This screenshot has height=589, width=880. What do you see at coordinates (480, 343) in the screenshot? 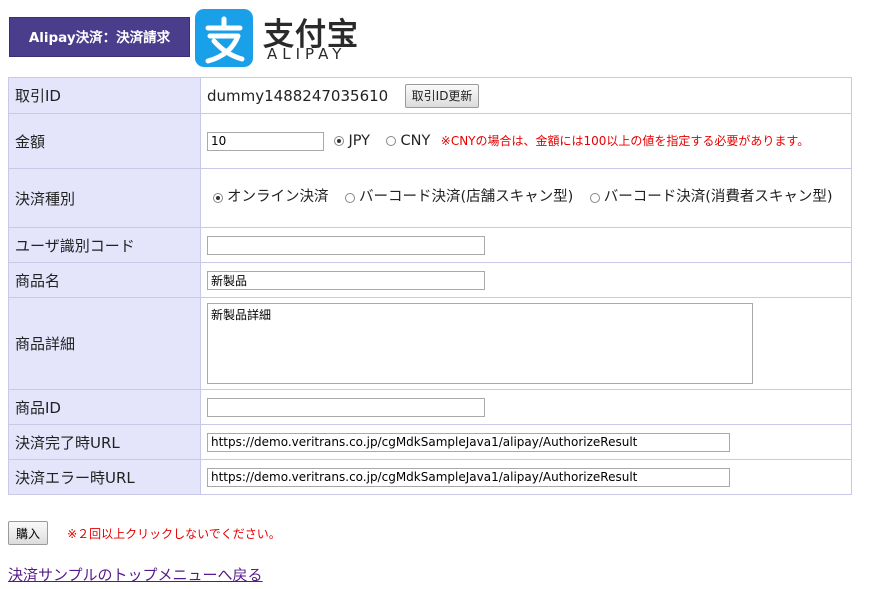
I see `product-detail-textarea: 新製品詳細` at bounding box center [480, 343].